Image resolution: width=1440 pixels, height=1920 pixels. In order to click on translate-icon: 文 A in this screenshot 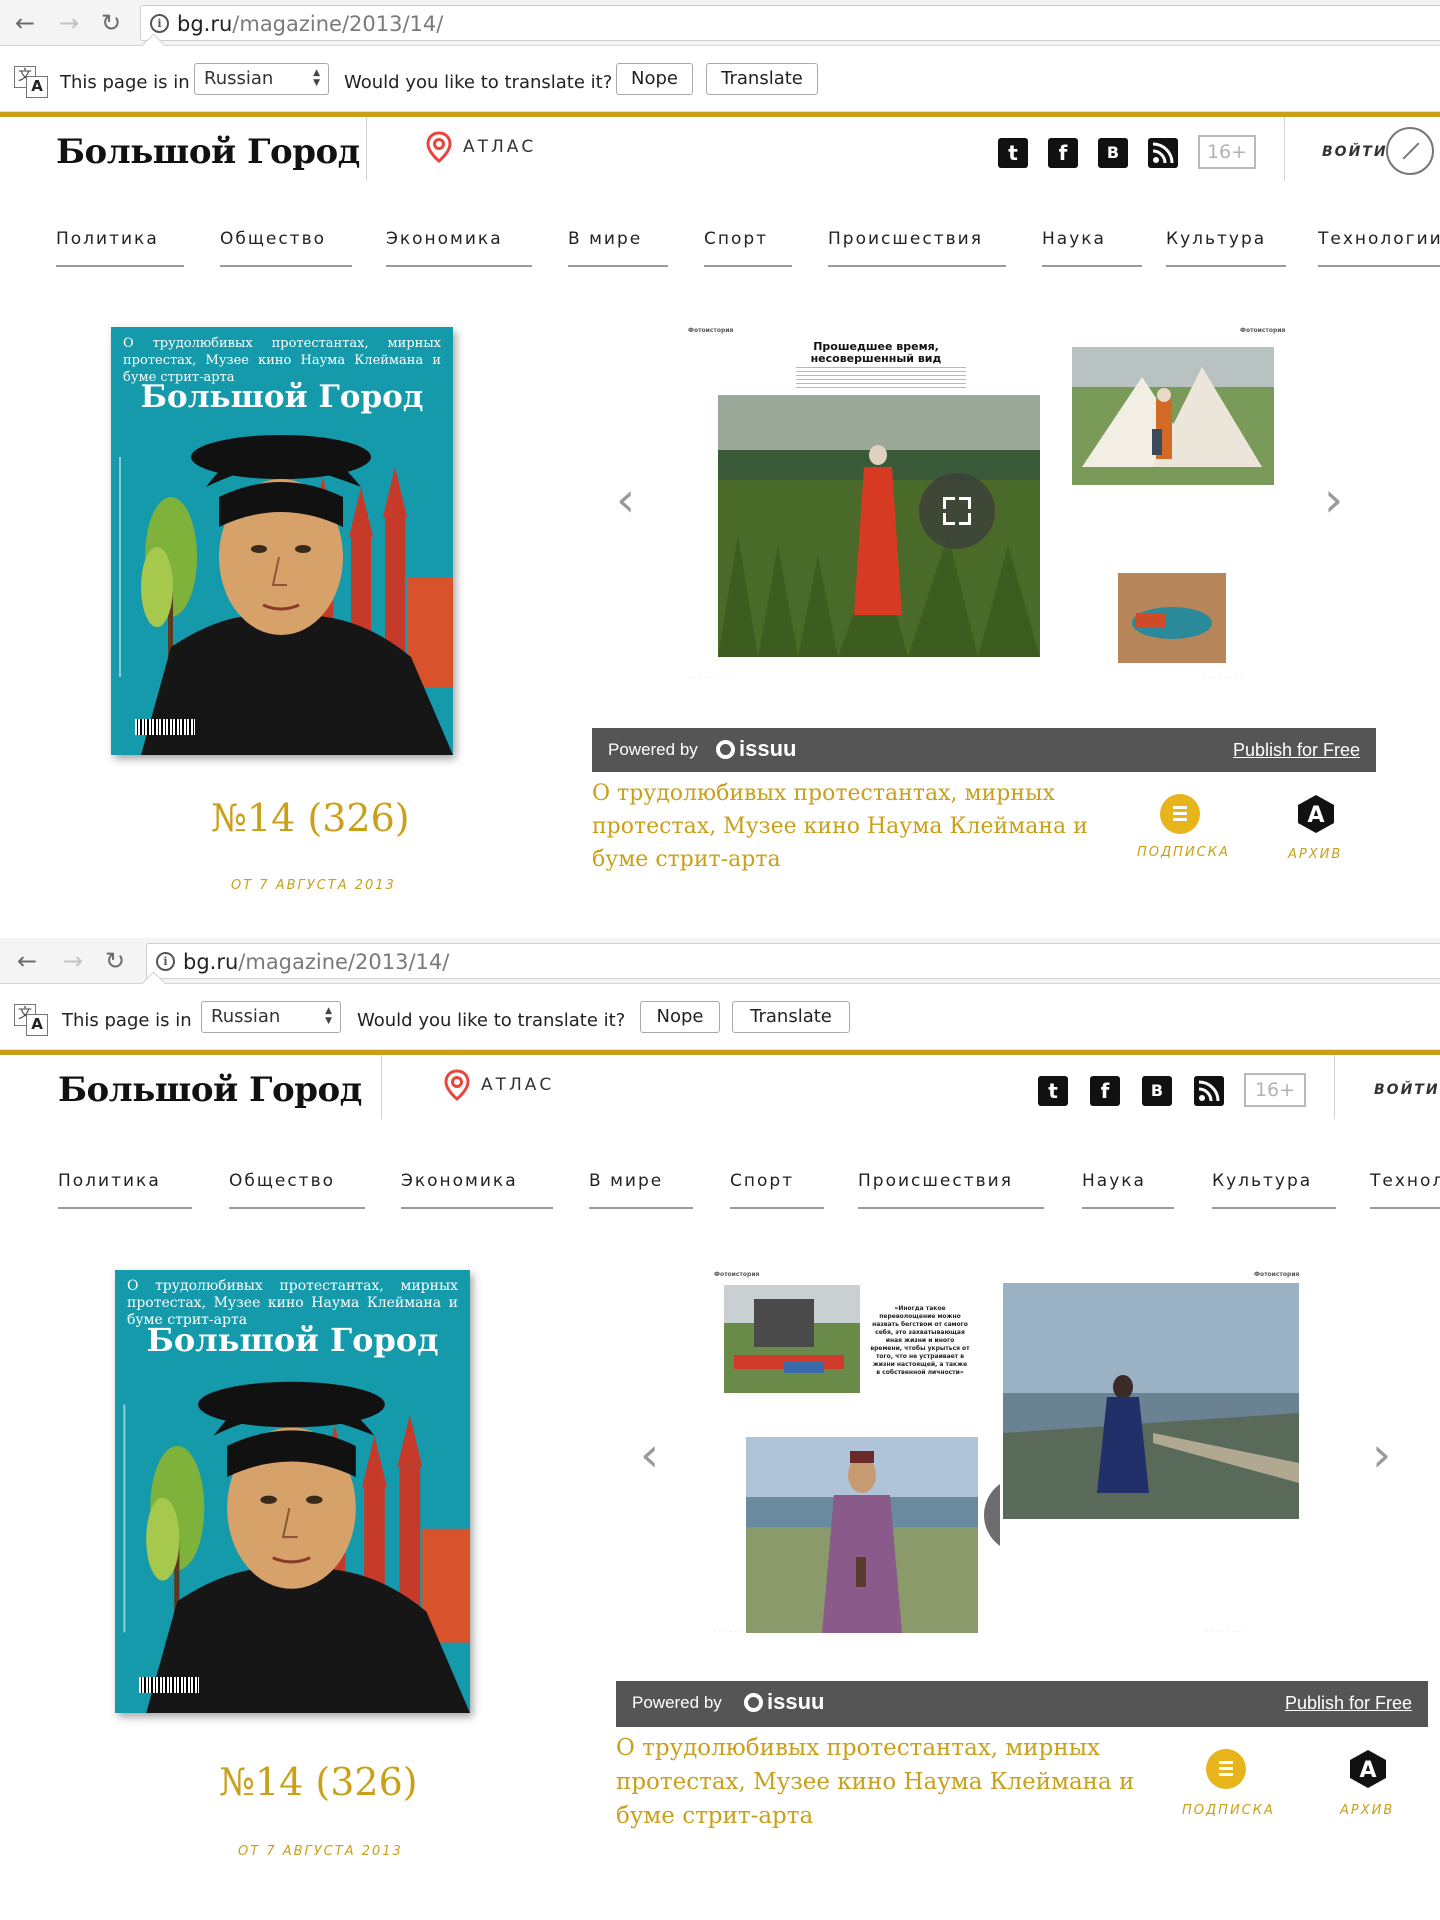, I will do `click(31, 82)`.